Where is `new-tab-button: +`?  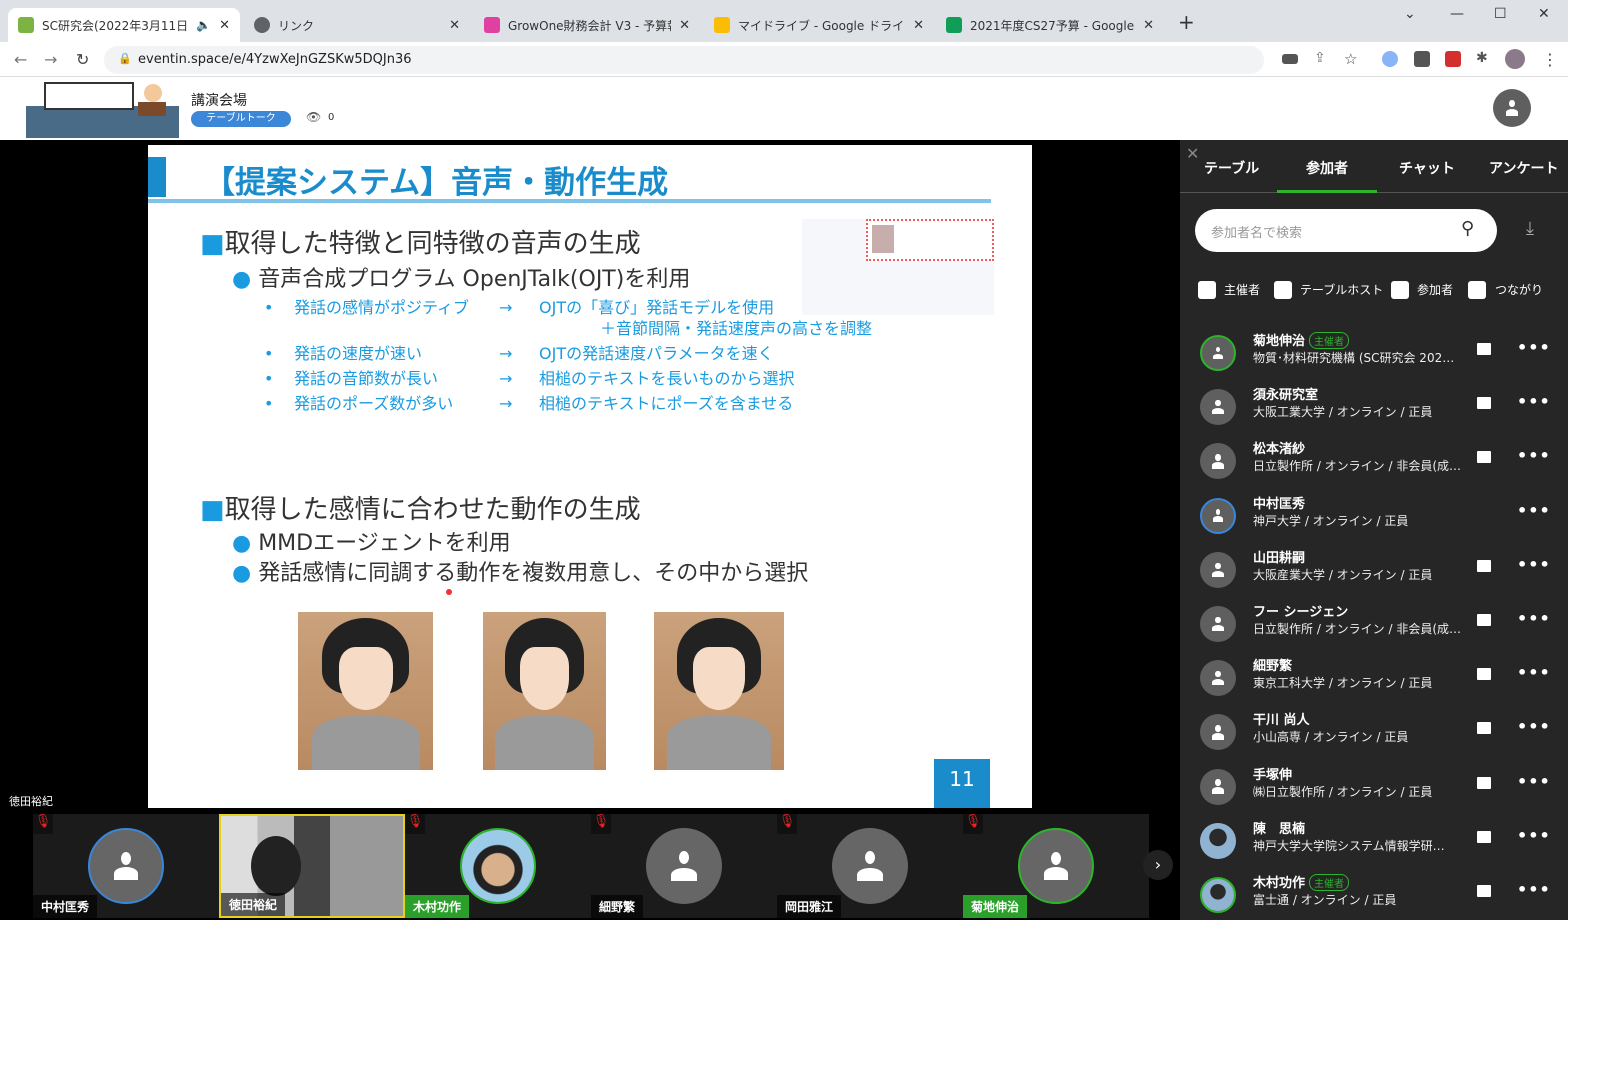 new-tab-button: + is located at coordinates (1186, 22).